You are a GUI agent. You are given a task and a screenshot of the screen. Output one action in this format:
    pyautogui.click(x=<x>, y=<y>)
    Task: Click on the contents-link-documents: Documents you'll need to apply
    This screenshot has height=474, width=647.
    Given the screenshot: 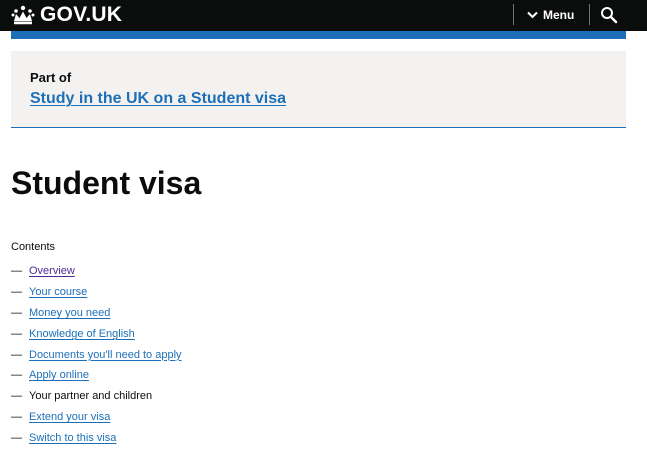 What is the action you would take?
    pyautogui.click(x=105, y=355)
    